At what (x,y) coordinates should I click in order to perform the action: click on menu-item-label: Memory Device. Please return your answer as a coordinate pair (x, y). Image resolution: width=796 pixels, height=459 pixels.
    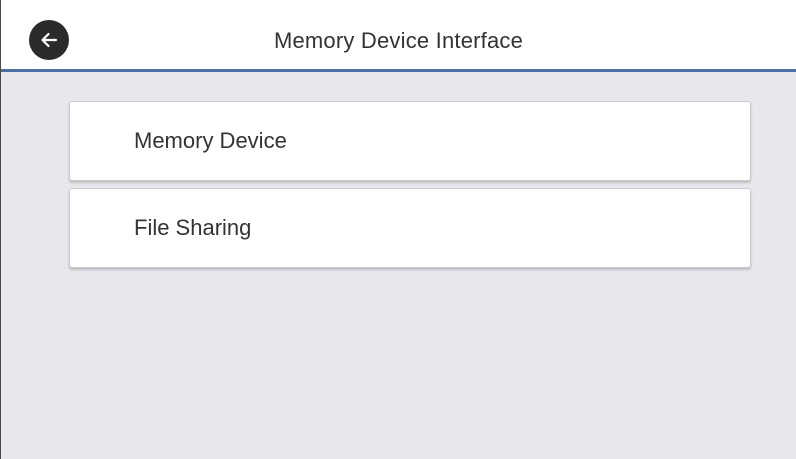
    Looking at the image, I should click on (210, 140).